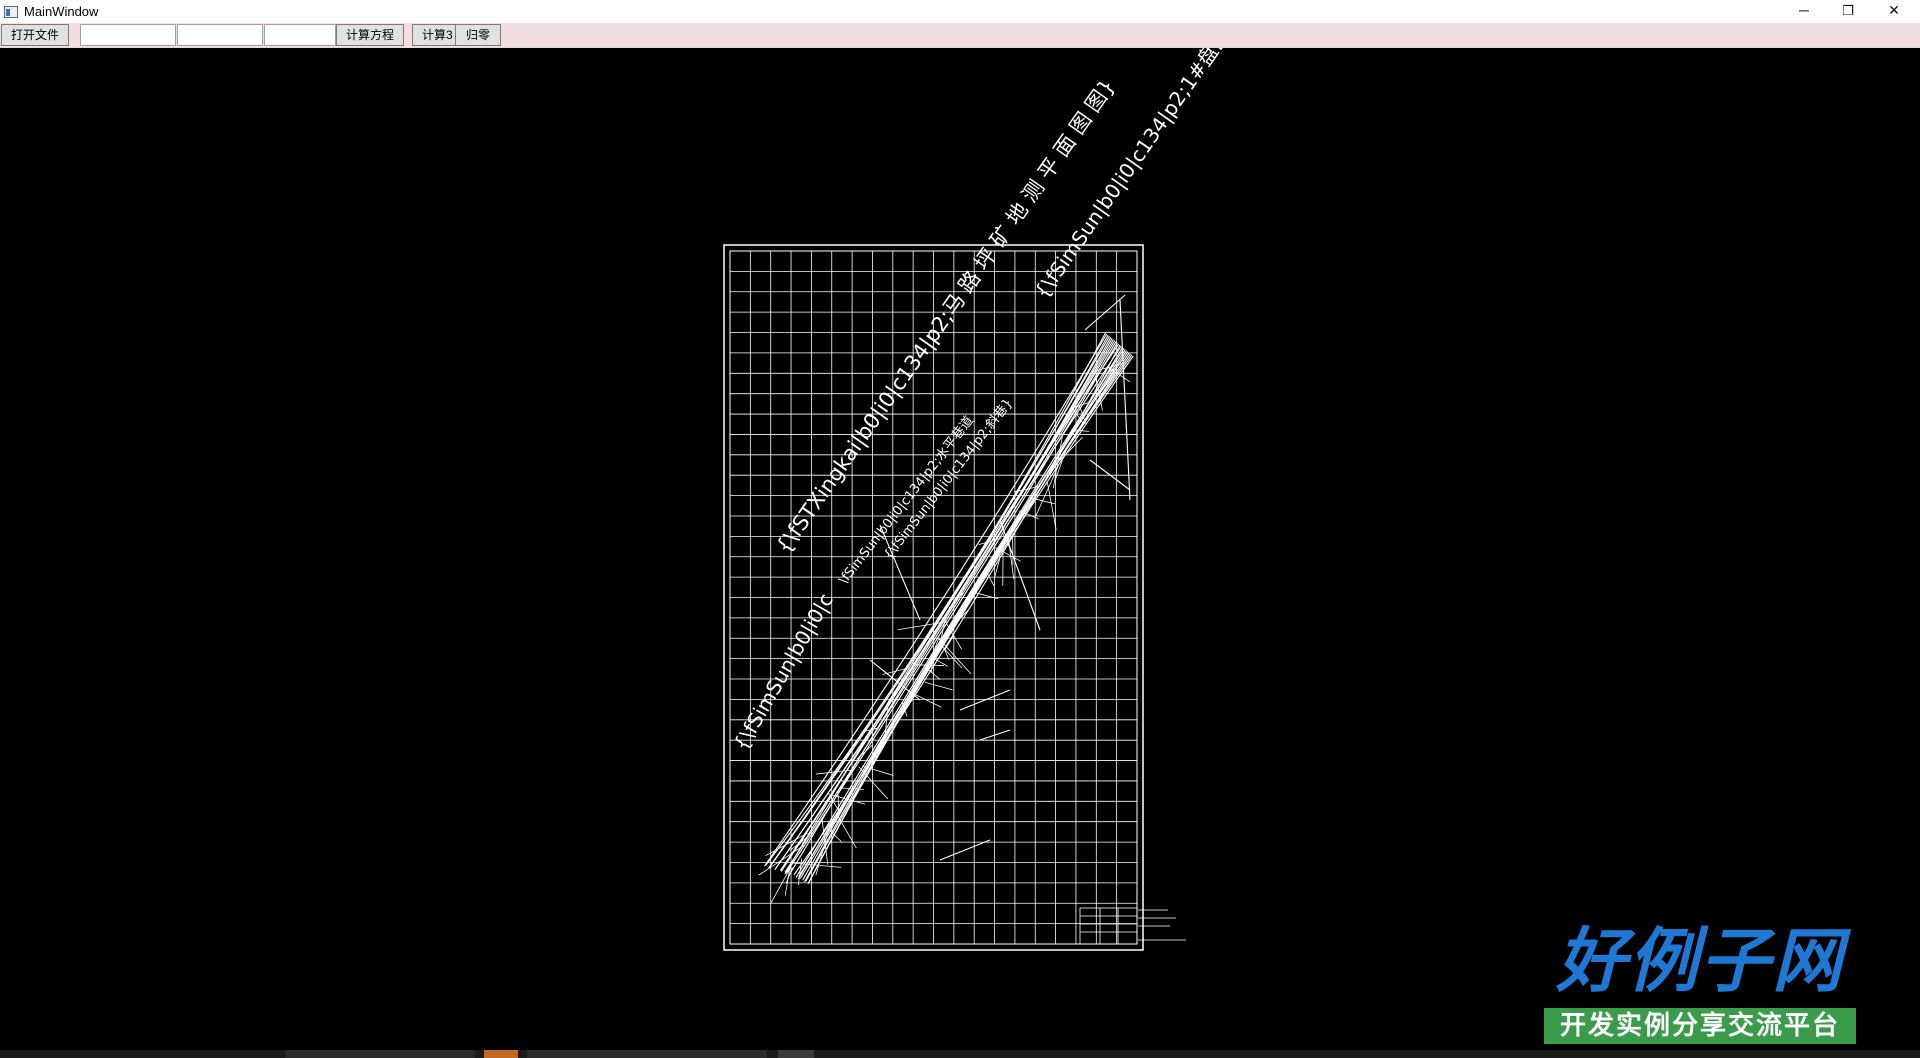  I want to click on watermark-sub-text: 开发实例分享交流平台, so click(1700, 1026).